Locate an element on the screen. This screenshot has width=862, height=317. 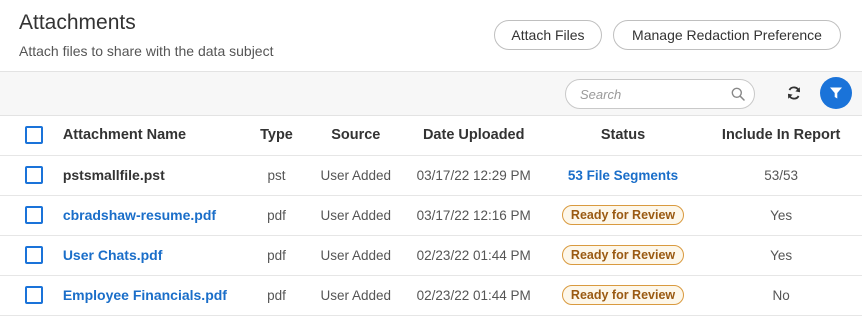
manage-redaction-preference-button: Manage Redaction Preference is located at coordinates (727, 35).